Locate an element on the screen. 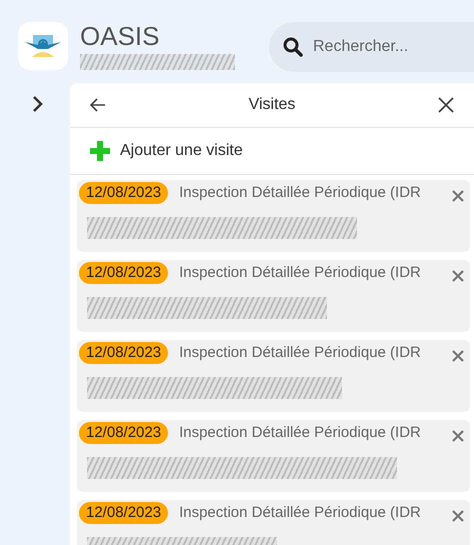 The width and height of the screenshot is (474, 545). plus-icon is located at coordinates (100, 151).